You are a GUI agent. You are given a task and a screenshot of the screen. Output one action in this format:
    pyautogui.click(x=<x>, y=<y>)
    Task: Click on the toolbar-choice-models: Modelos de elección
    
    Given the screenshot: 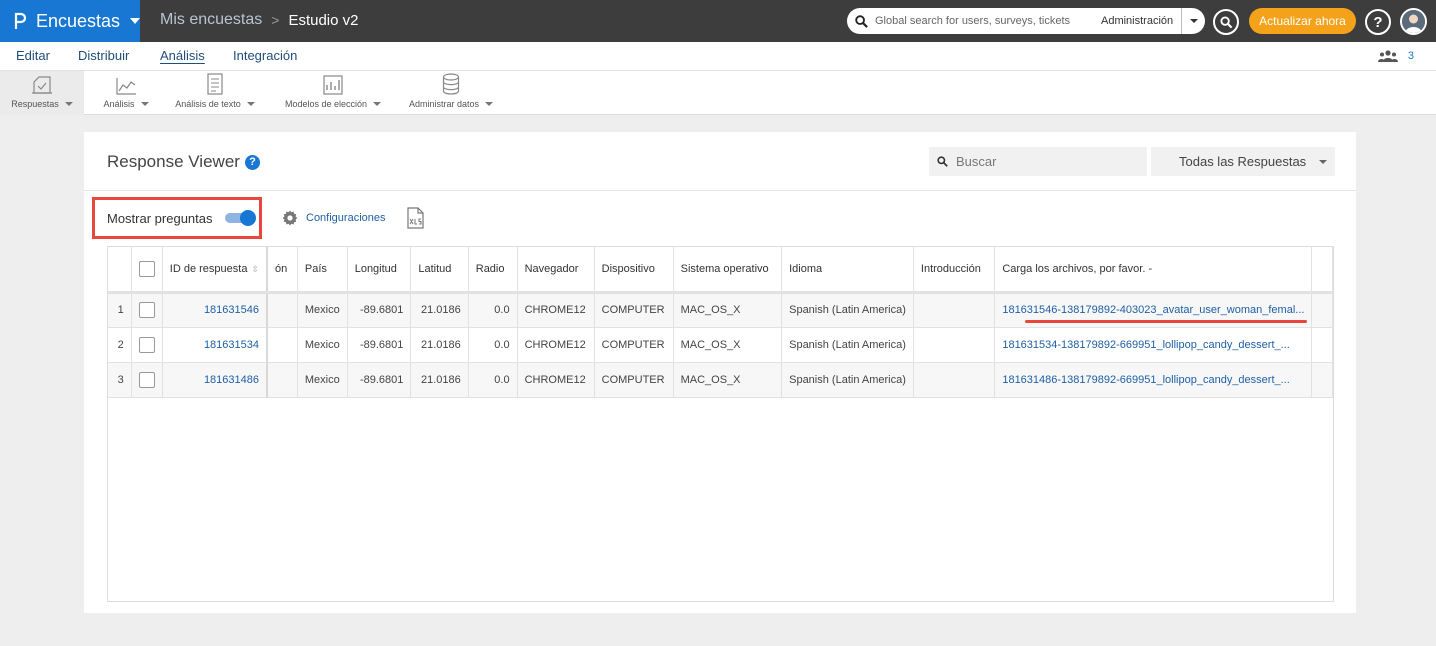 What is the action you would take?
    pyautogui.click(x=333, y=93)
    